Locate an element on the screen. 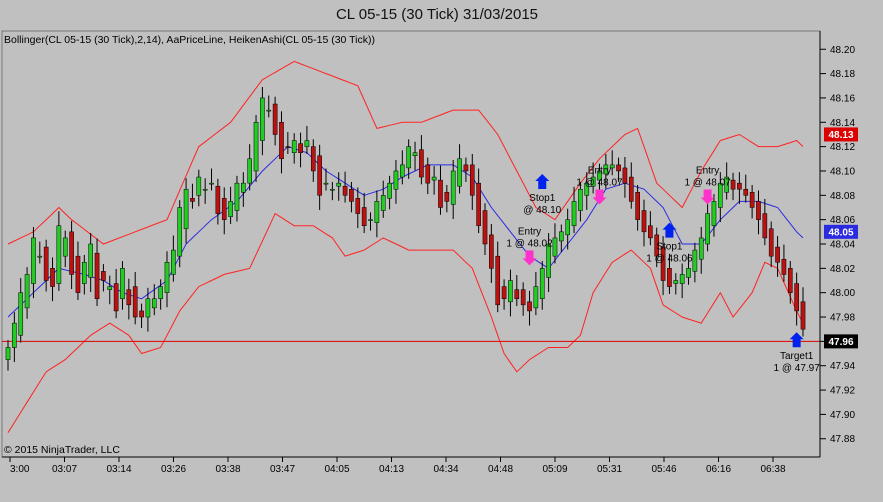 This screenshot has width=883, height=502. annotation-detail: @ 48.10 is located at coordinates (542, 210).